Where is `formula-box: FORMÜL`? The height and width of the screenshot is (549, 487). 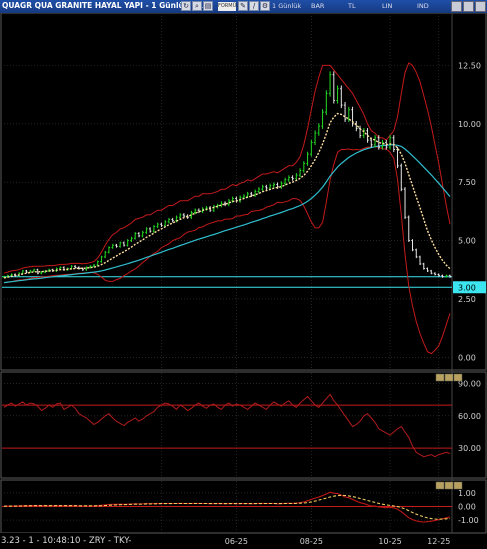
formula-box: FORMÜL is located at coordinates (228, 6).